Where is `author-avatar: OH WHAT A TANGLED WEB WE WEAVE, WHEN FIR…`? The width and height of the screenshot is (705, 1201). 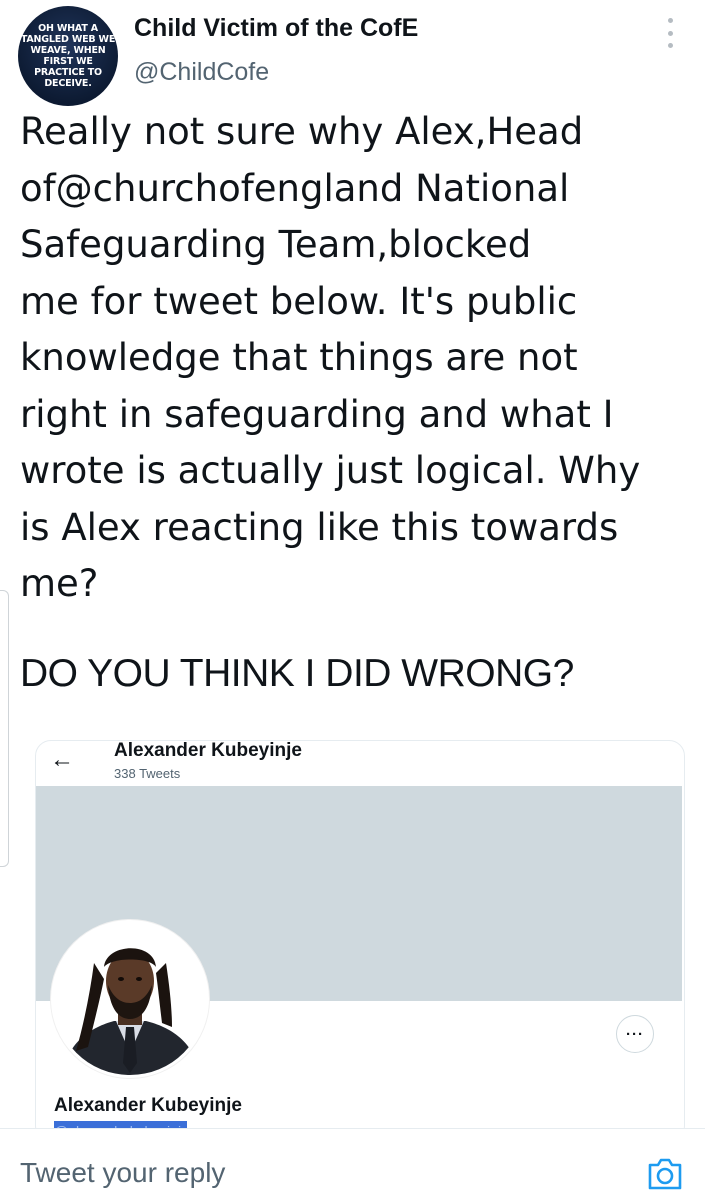 author-avatar: OH WHAT A TANGLED WEB WE WEAVE, WHEN FIR… is located at coordinates (68, 56).